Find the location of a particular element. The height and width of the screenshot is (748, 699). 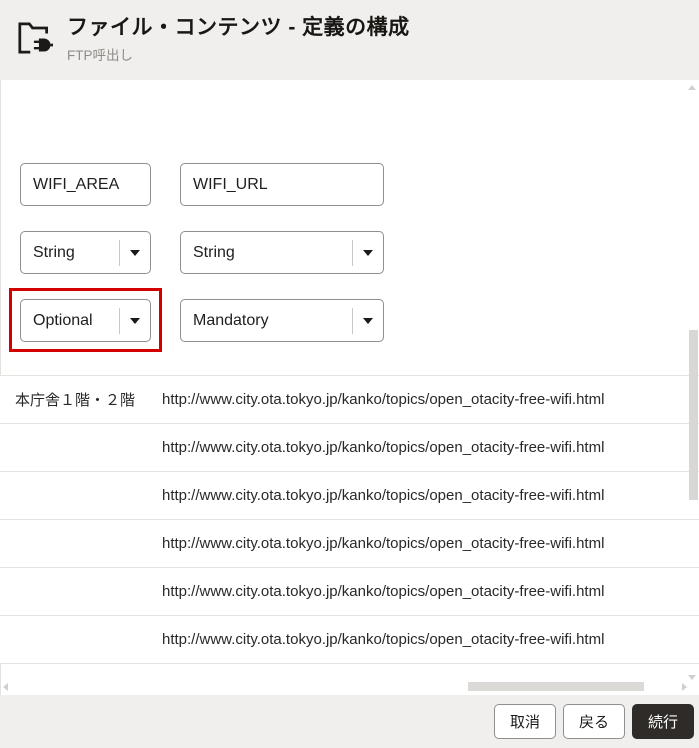

data-type-value-1: String is located at coordinates (54, 252).